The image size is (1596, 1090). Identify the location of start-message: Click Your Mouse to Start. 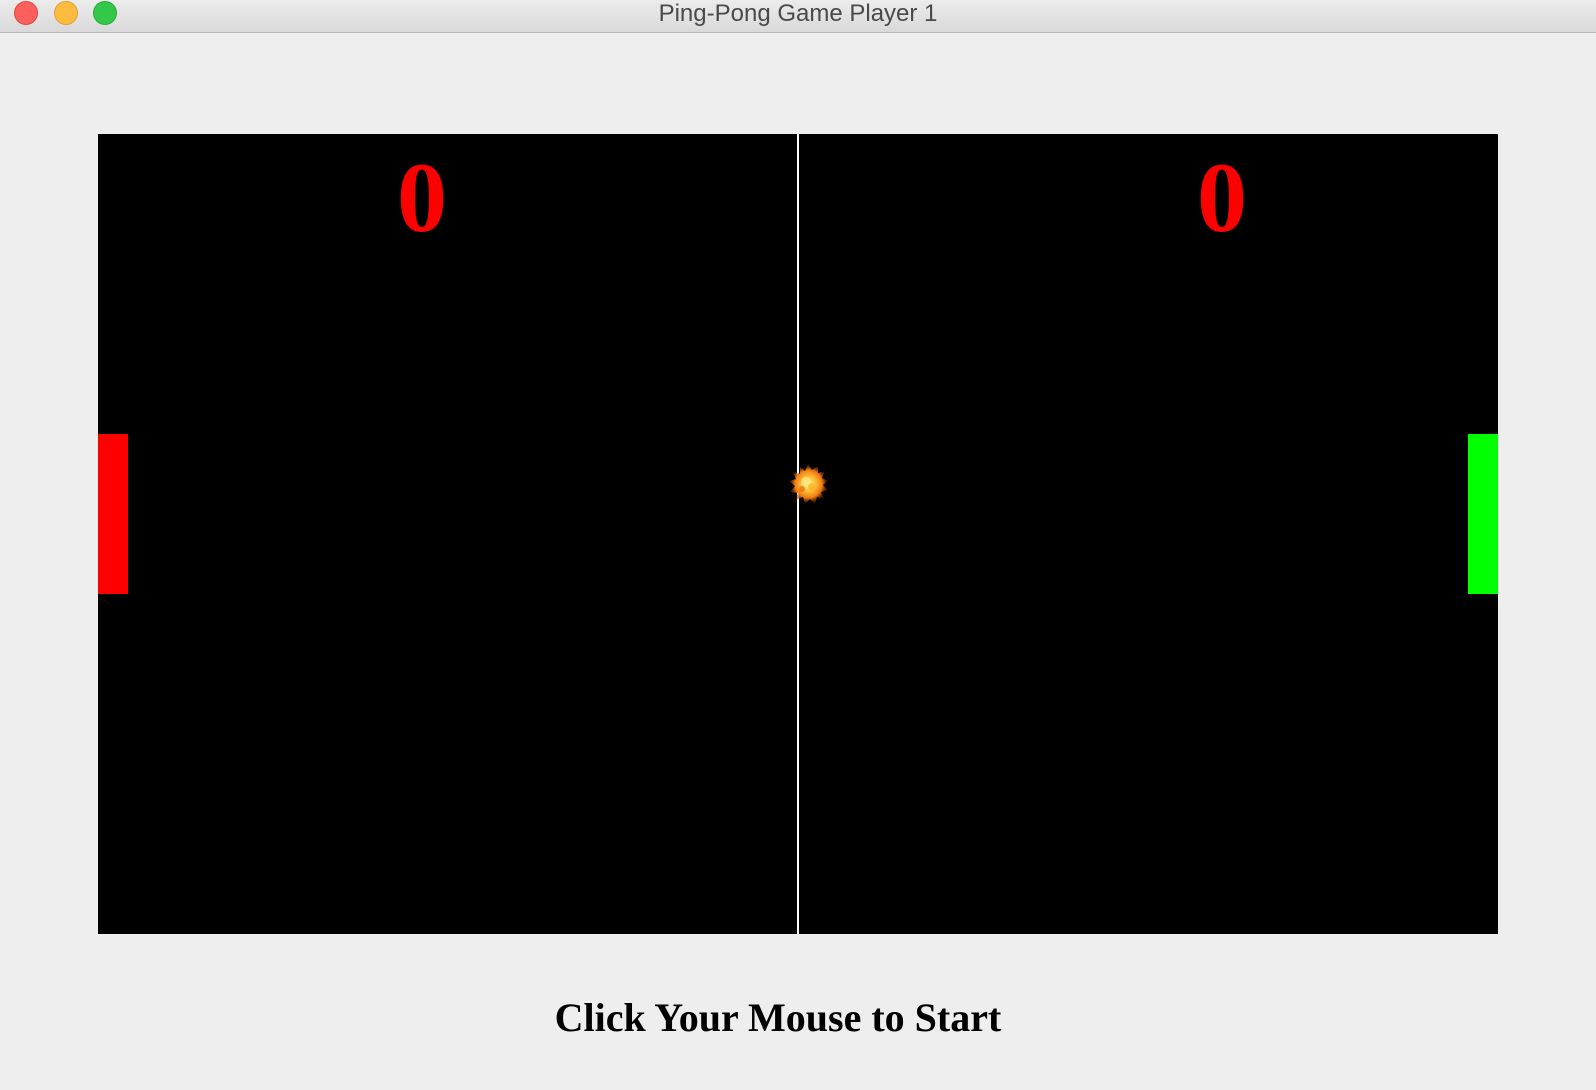
(778, 1017).